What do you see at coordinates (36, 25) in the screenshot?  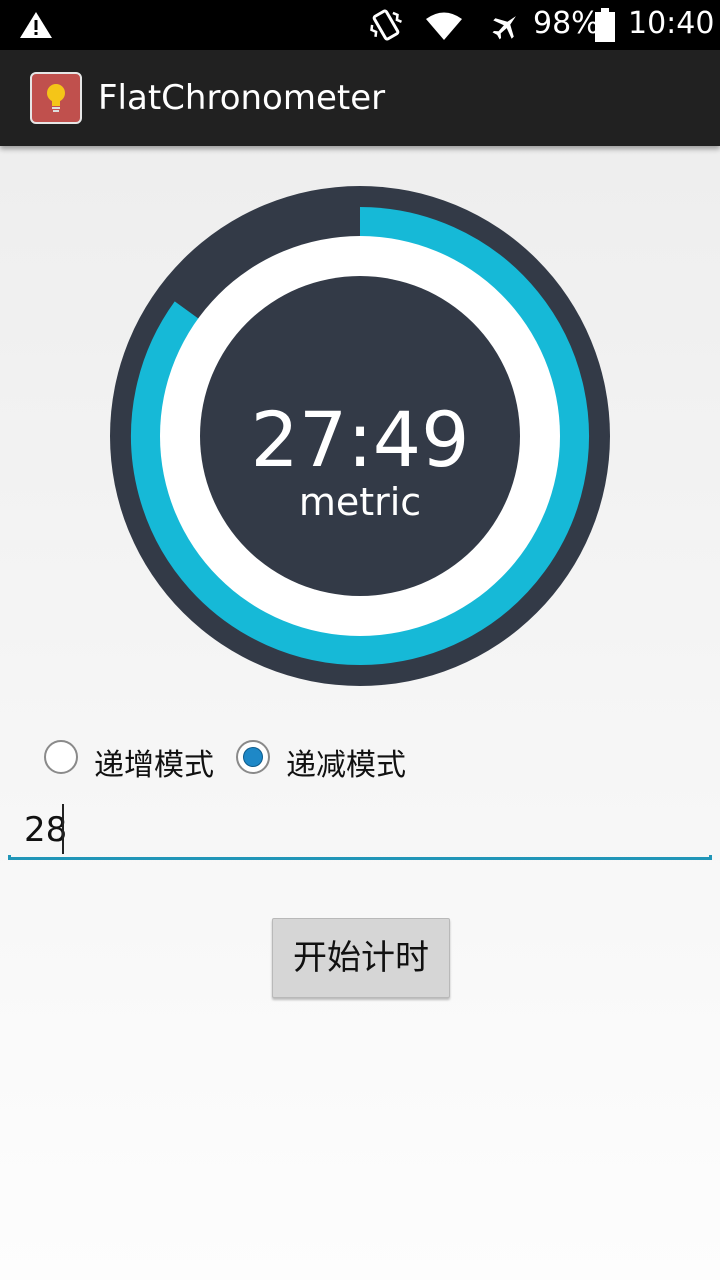 I see `alert-icon` at bounding box center [36, 25].